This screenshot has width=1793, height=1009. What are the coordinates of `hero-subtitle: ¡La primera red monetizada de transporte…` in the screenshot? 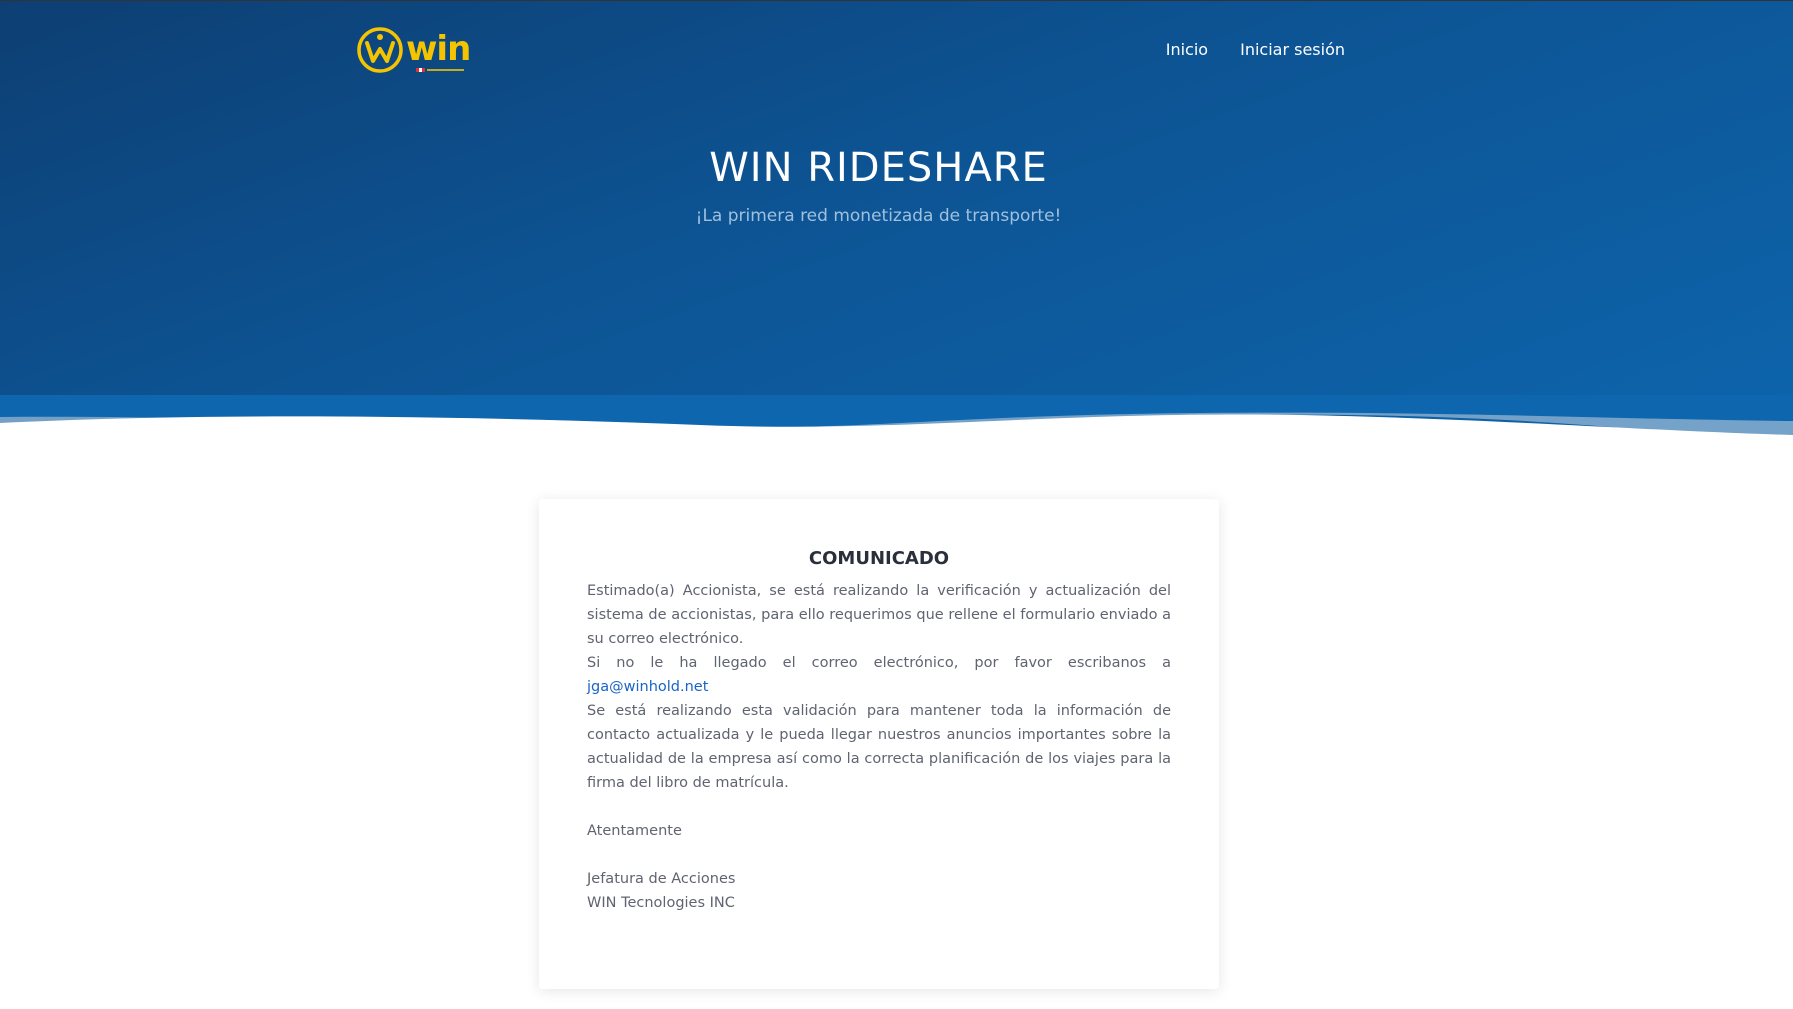 It's located at (878, 216).